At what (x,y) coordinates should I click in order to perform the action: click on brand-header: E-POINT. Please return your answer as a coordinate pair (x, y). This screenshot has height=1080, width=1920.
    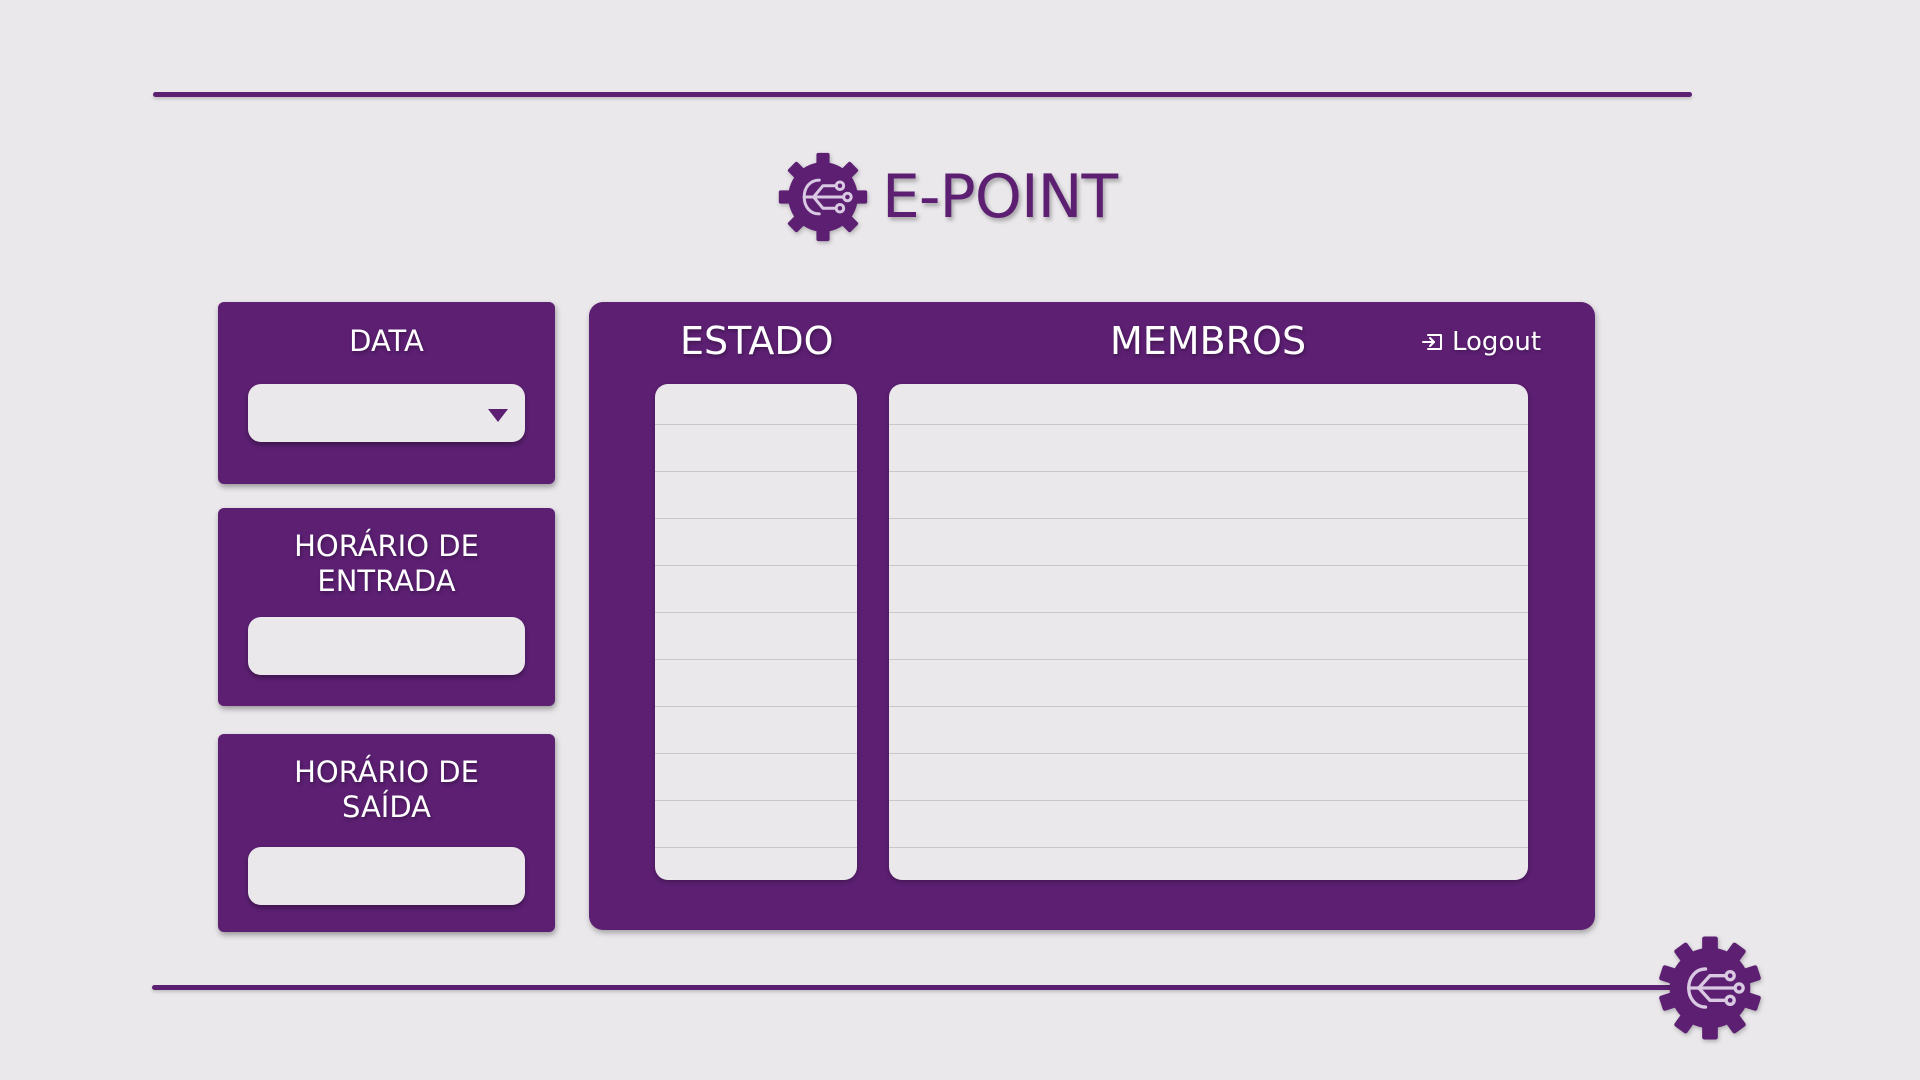
    Looking at the image, I should click on (947, 197).